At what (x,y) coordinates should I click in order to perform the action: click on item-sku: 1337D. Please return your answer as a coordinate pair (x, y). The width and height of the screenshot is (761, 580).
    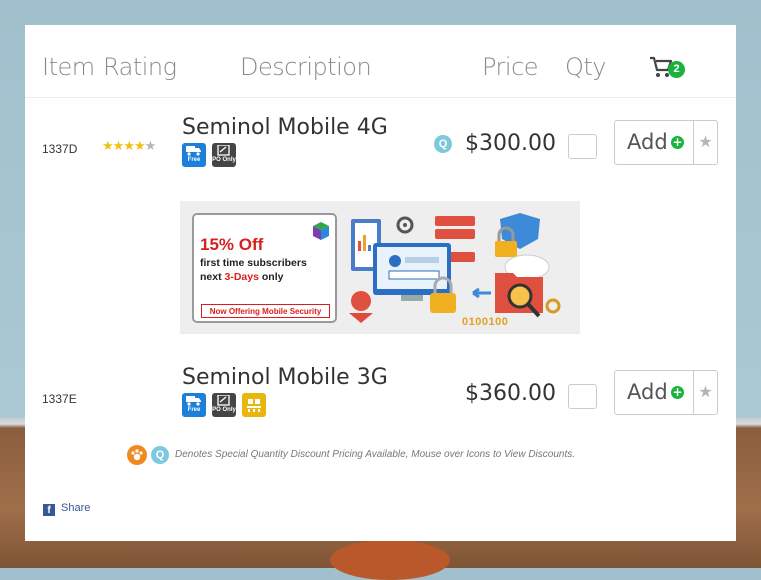
    Looking at the image, I should click on (60, 149).